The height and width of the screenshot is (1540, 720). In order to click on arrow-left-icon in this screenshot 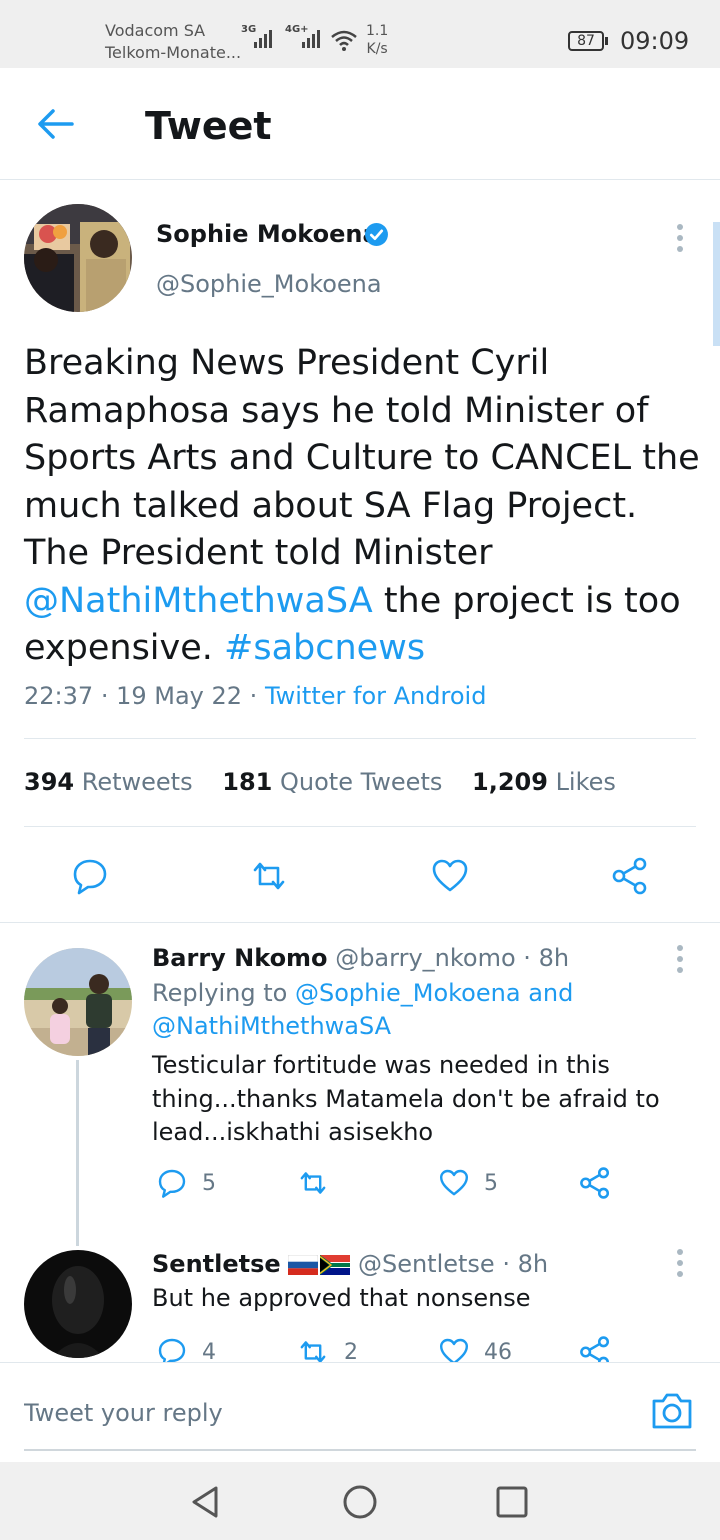, I will do `click(56, 124)`.